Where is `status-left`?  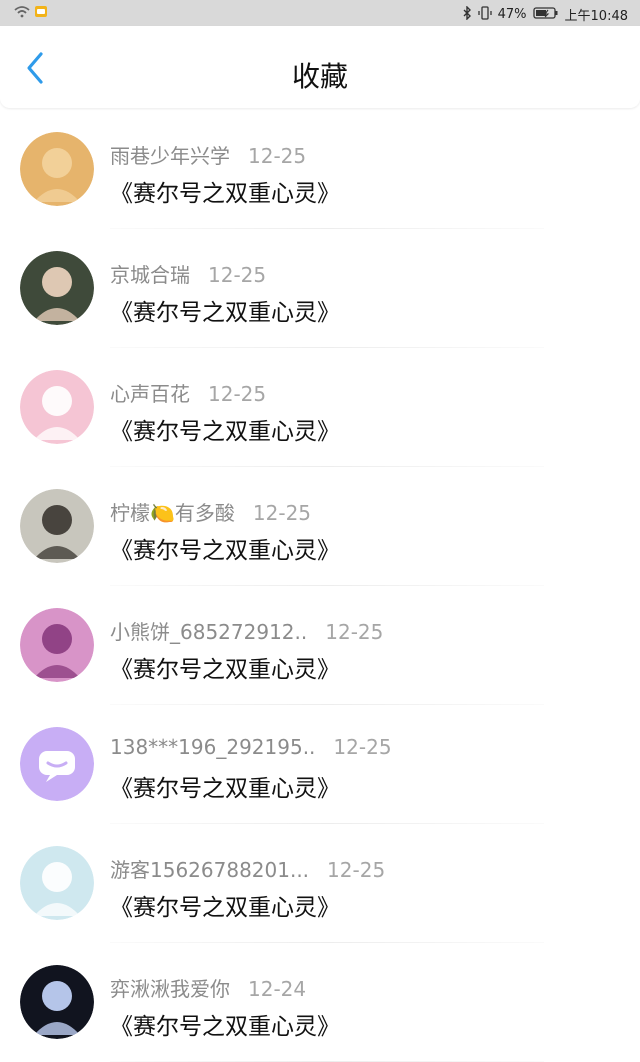
status-left is located at coordinates (31, 13).